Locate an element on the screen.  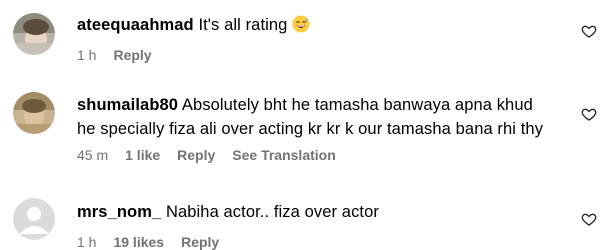
comment-text: Nabiha actor.. fiza over actor is located at coordinates (272, 212).